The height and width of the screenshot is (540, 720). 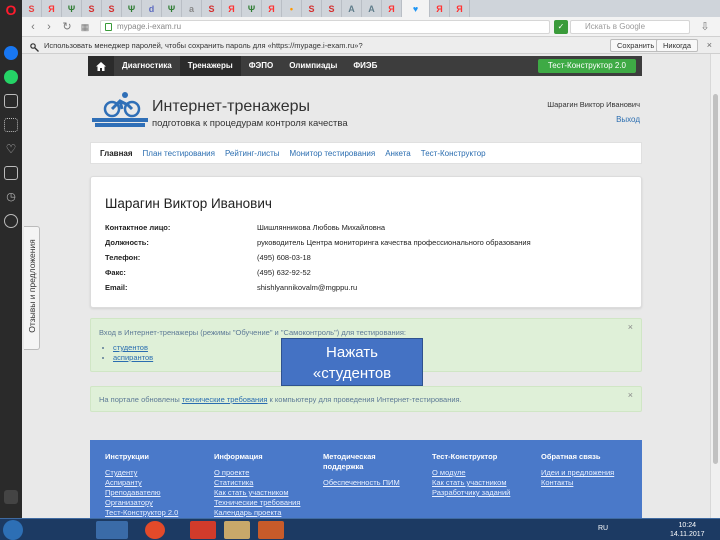 I want to click on list-item: аспирантов, so click(x=133, y=358).